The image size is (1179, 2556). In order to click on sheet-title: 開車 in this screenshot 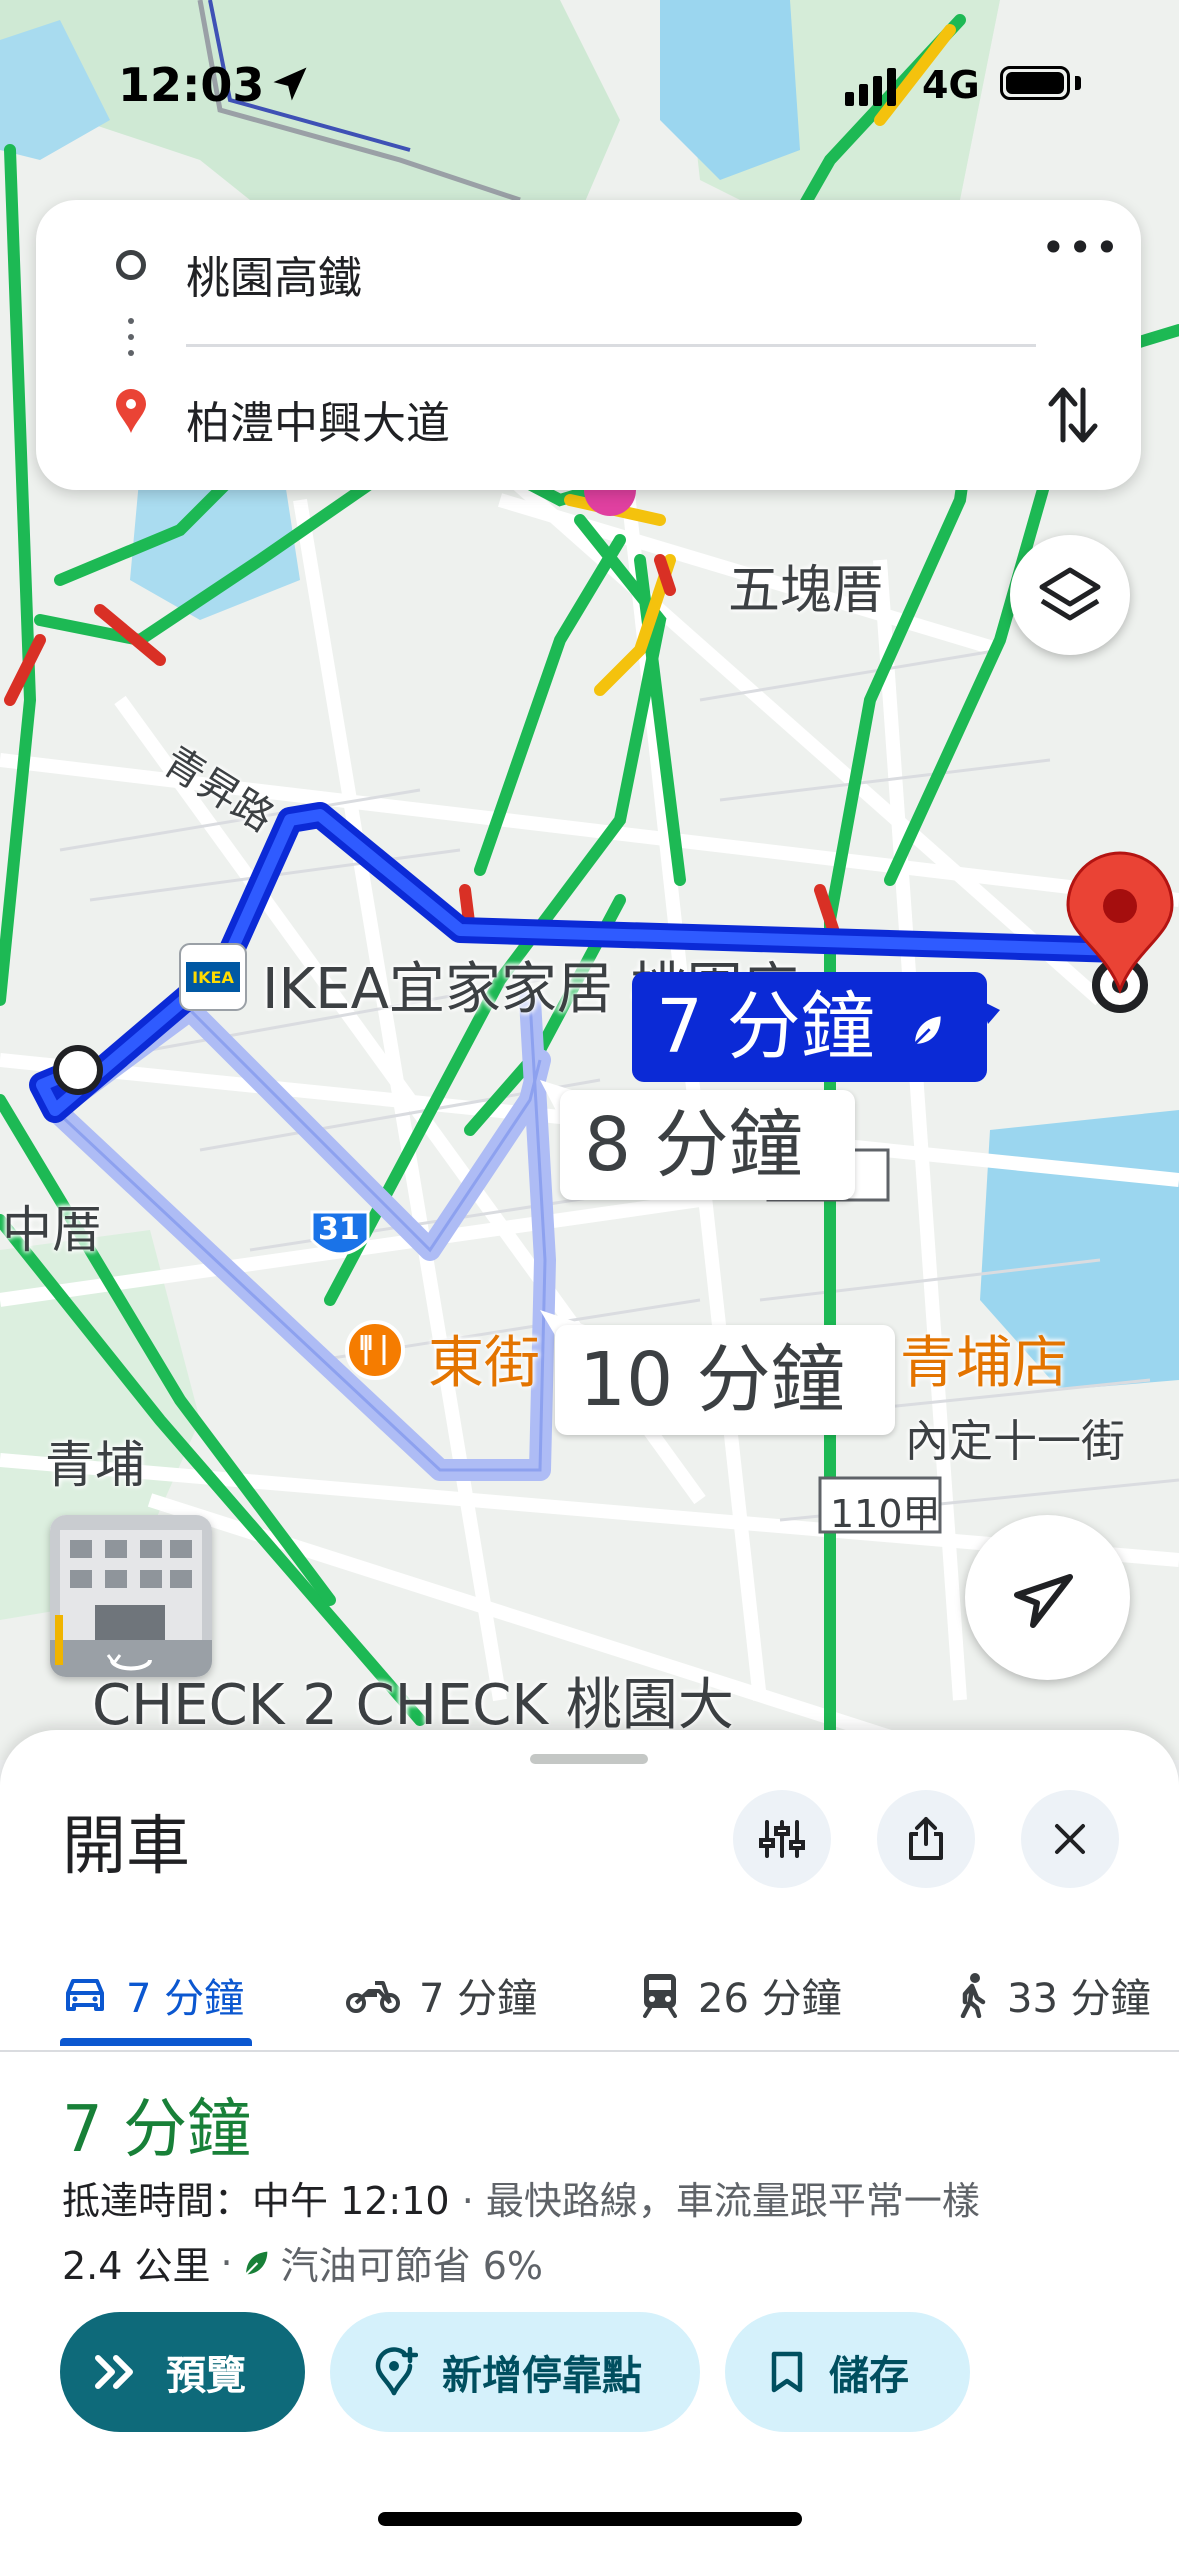, I will do `click(126, 1847)`.